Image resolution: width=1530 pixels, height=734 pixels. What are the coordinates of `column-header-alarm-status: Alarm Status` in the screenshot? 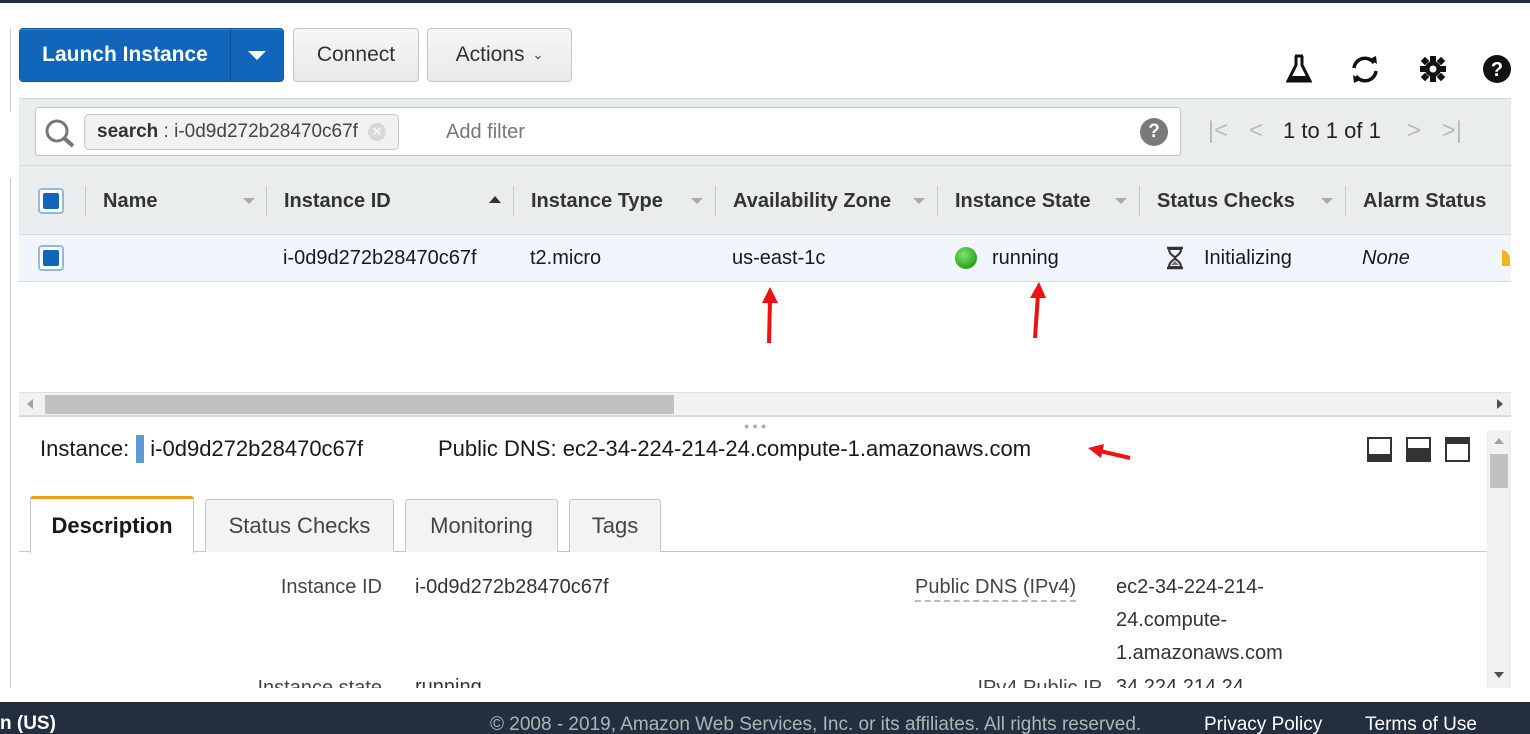 It's located at (1428, 201).